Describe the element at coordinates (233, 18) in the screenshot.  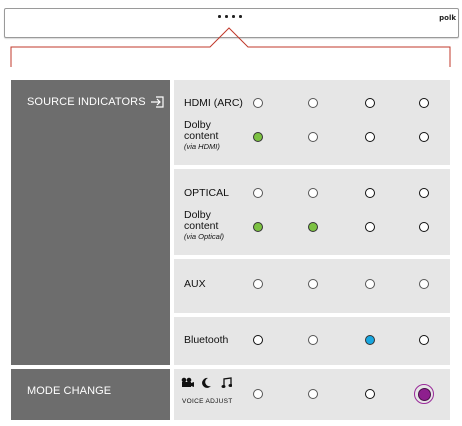
I see `led-indicator-dots` at that location.